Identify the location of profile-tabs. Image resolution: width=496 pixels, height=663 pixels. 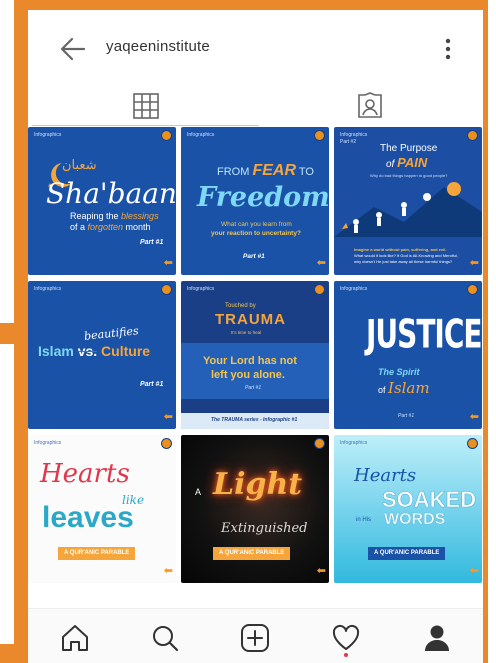
(255, 106).